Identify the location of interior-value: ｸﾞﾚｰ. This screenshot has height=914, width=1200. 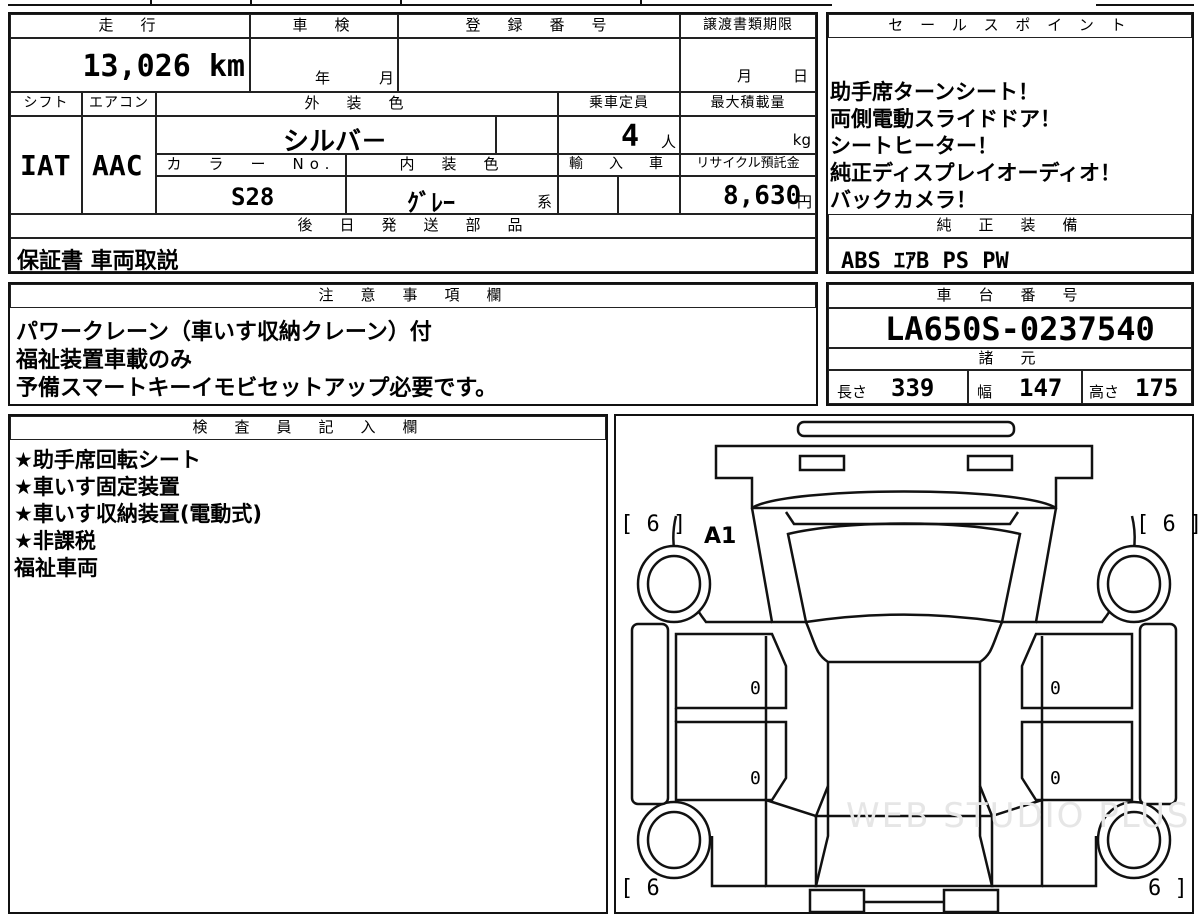
(431, 201).